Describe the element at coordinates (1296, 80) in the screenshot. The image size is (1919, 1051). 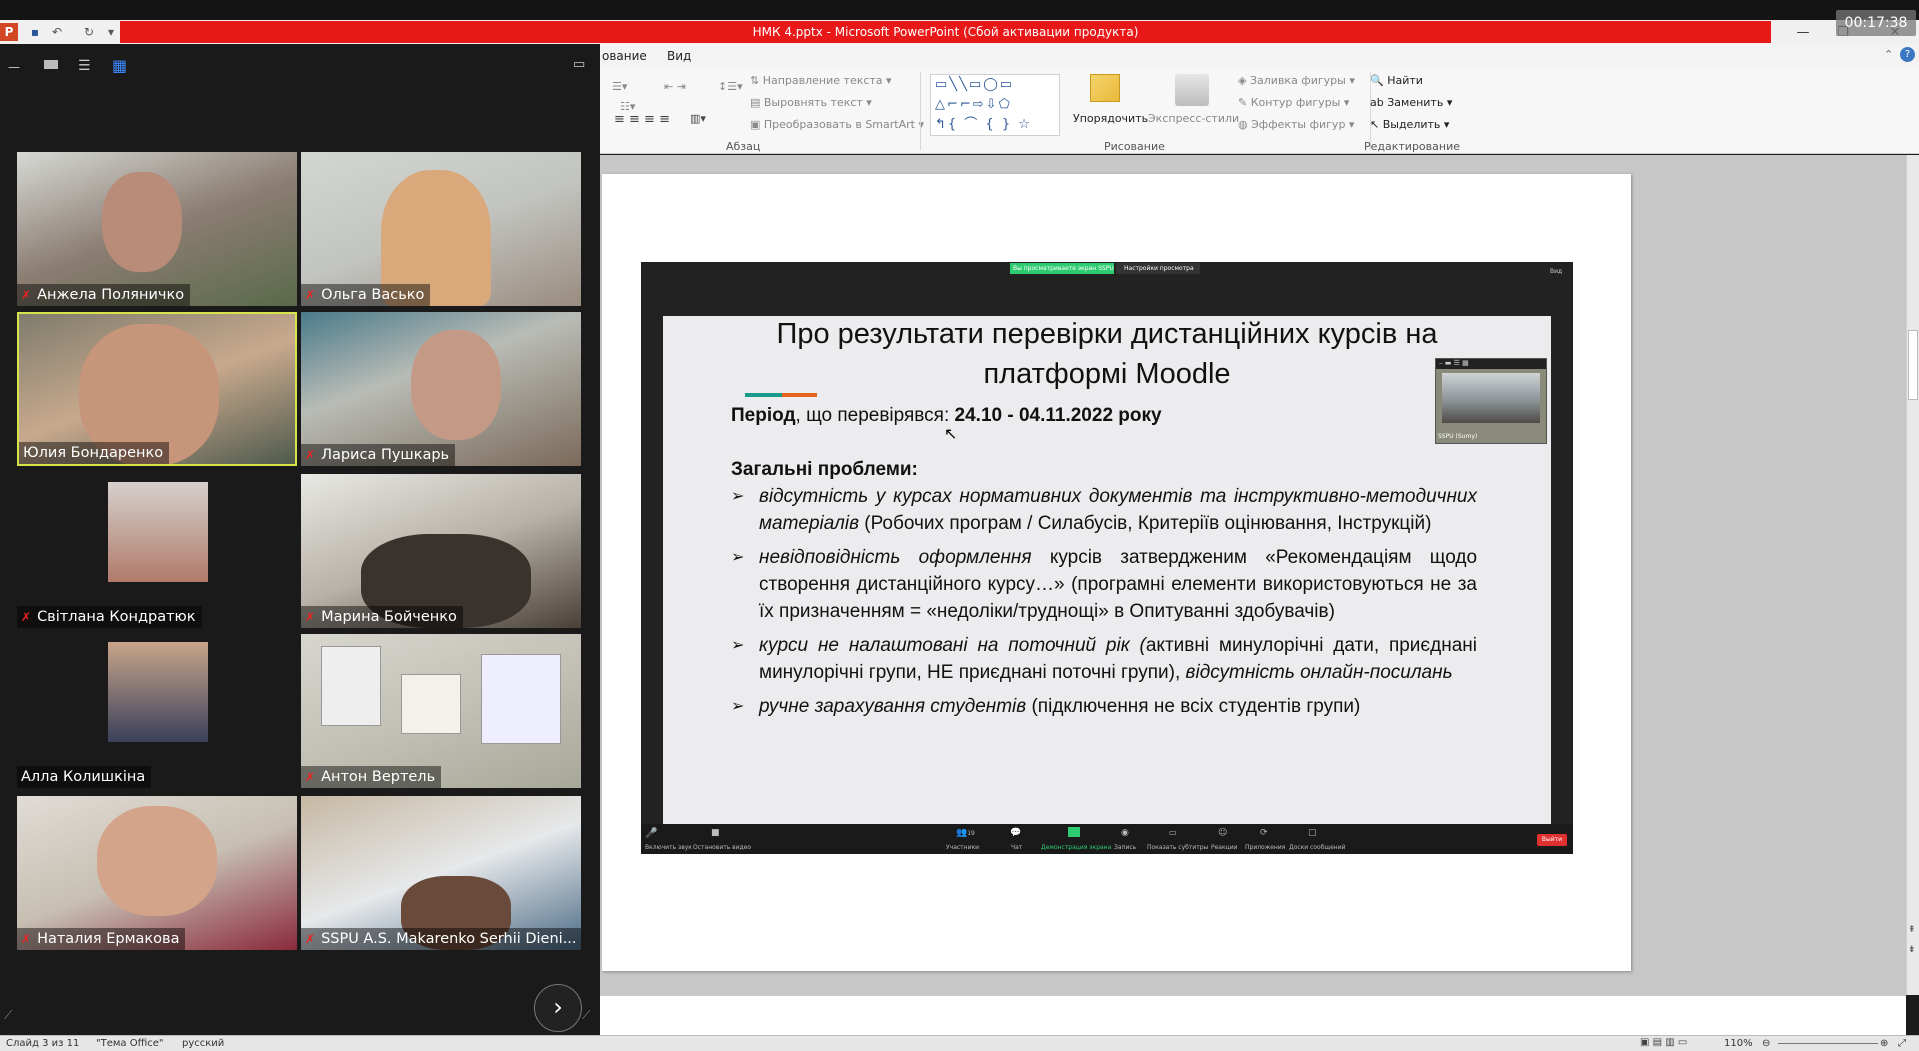
I see `shape-fill-button: ◈ Заливка фигуры ▾` at that location.